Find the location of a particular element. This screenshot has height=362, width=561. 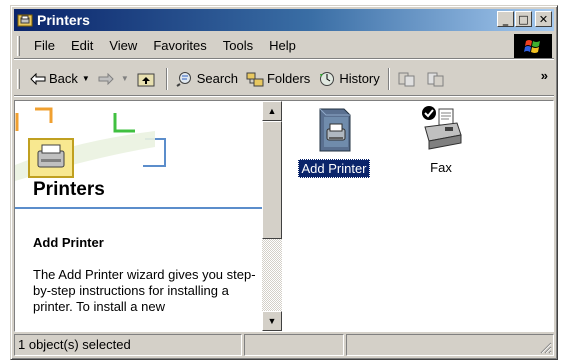

forward-dropdown-icon: ▼ is located at coordinates (125, 78).